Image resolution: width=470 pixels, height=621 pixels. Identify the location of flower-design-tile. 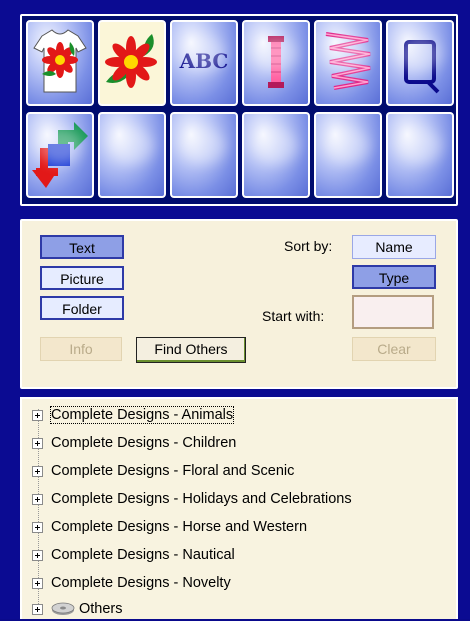
(132, 63).